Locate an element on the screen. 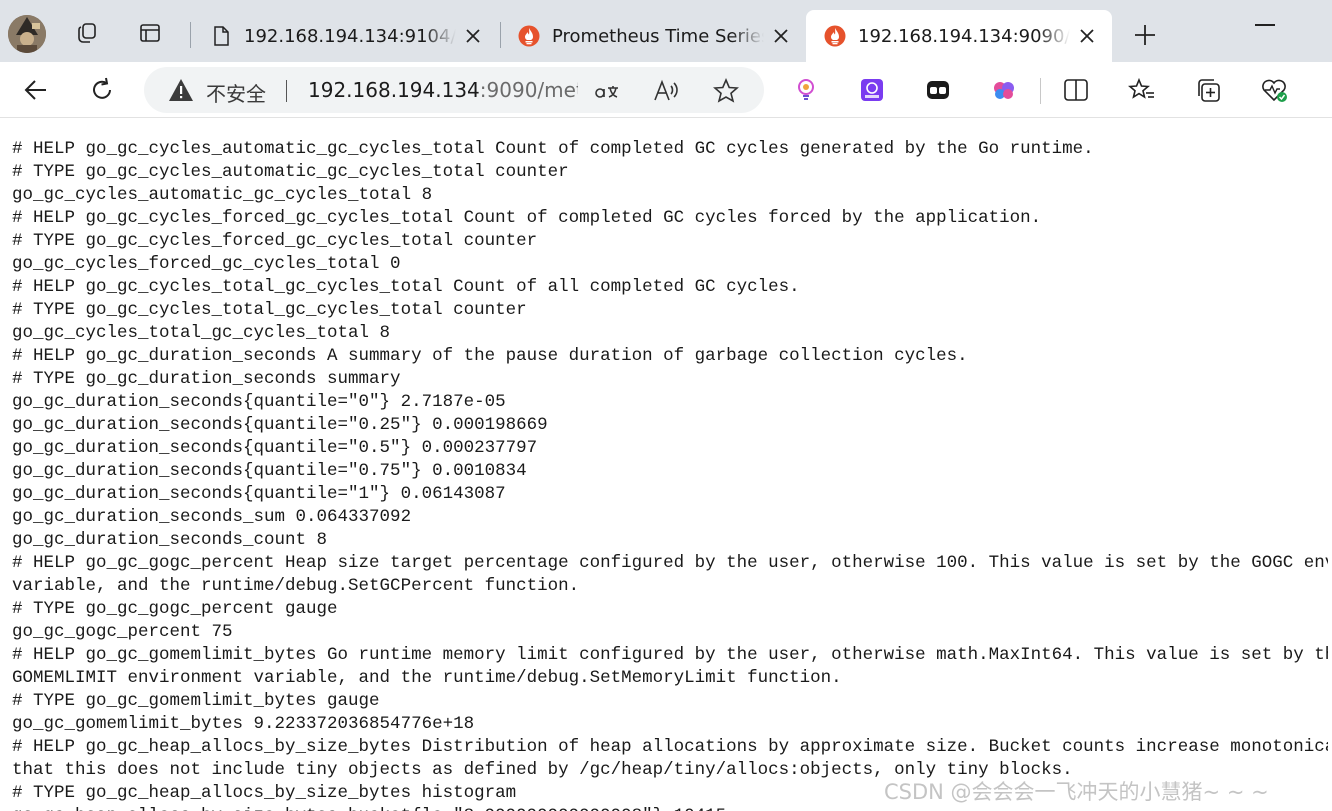 This screenshot has width=1332, height=811. collections-icon is located at coordinates (1209, 90).